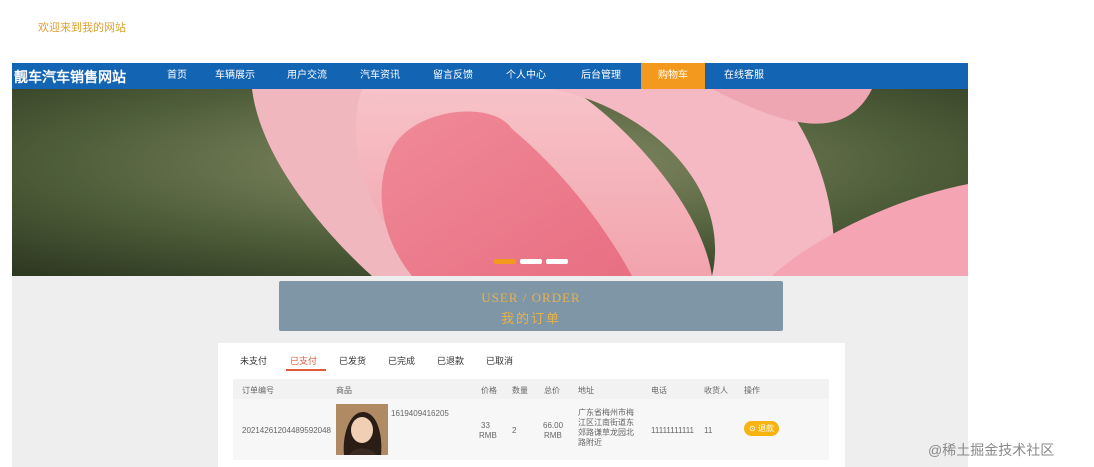 The height and width of the screenshot is (467, 1094). What do you see at coordinates (286, 430) in the screenshot?
I see `order-number: 20214261204489592048` at bounding box center [286, 430].